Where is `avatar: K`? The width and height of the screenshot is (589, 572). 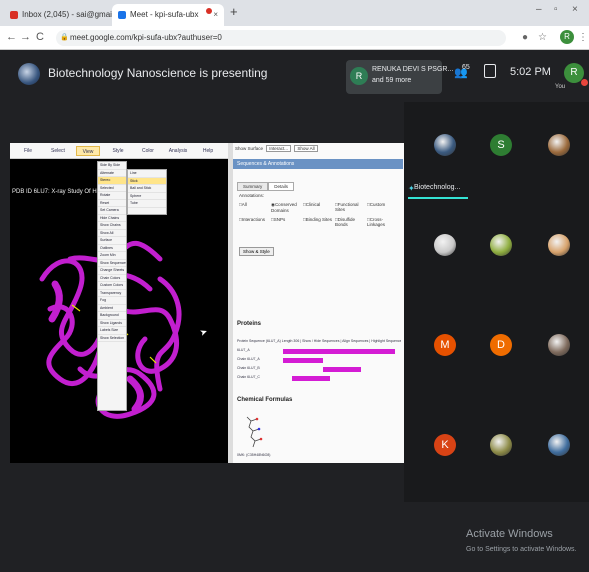 avatar: K is located at coordinates (445, 445).